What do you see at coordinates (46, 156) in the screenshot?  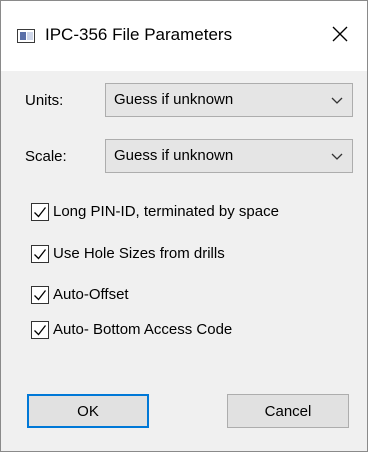 I see `scale-label: Scale:` at bounding box center [46, 156].